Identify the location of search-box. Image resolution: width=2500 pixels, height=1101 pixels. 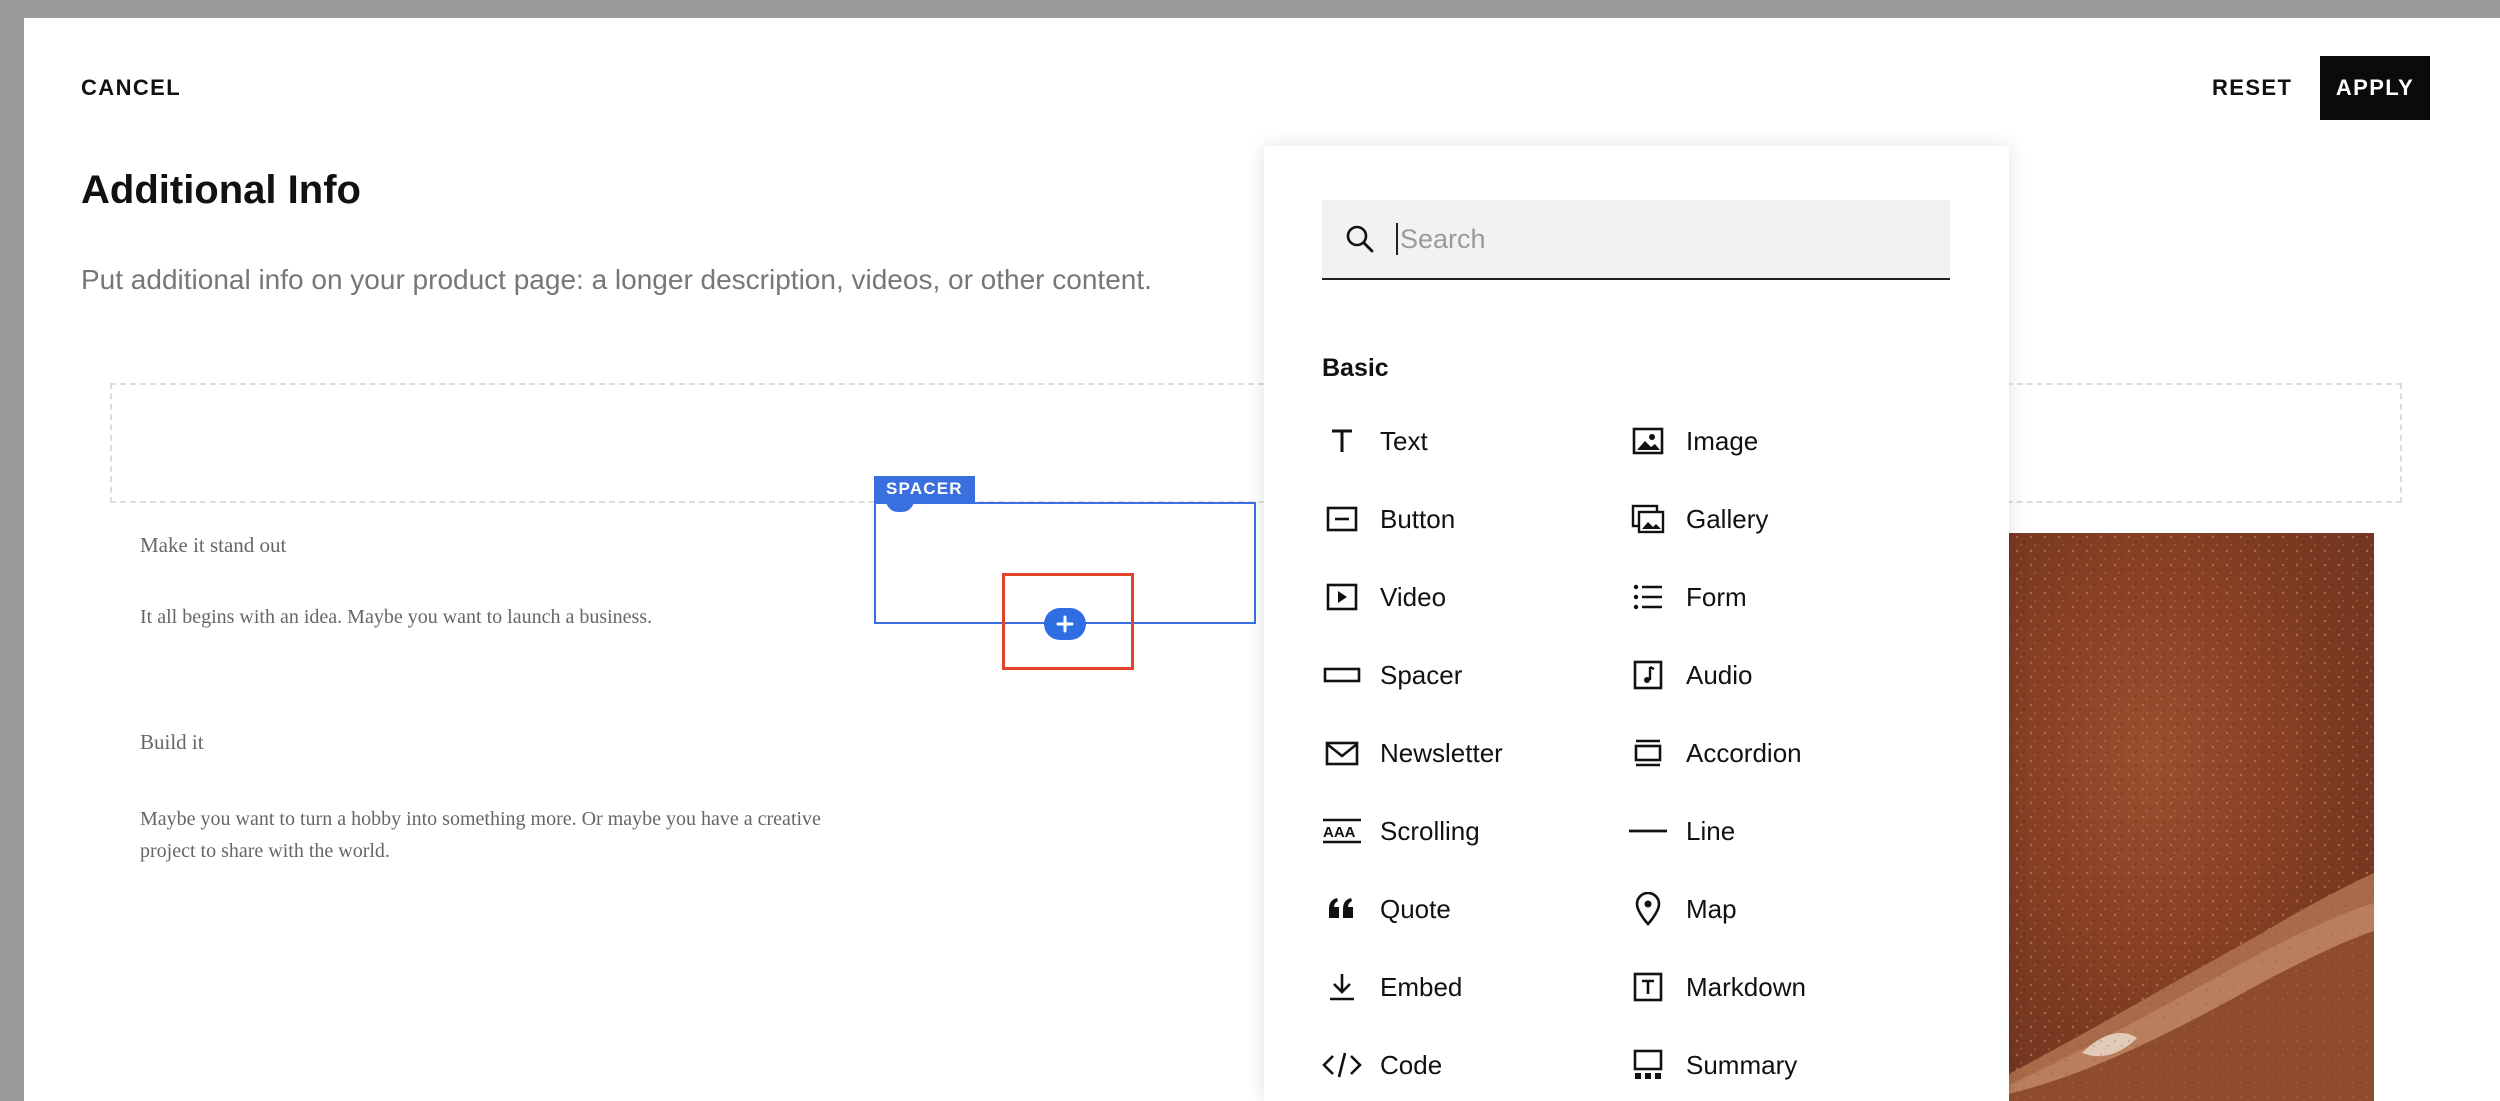
(1636, 240).